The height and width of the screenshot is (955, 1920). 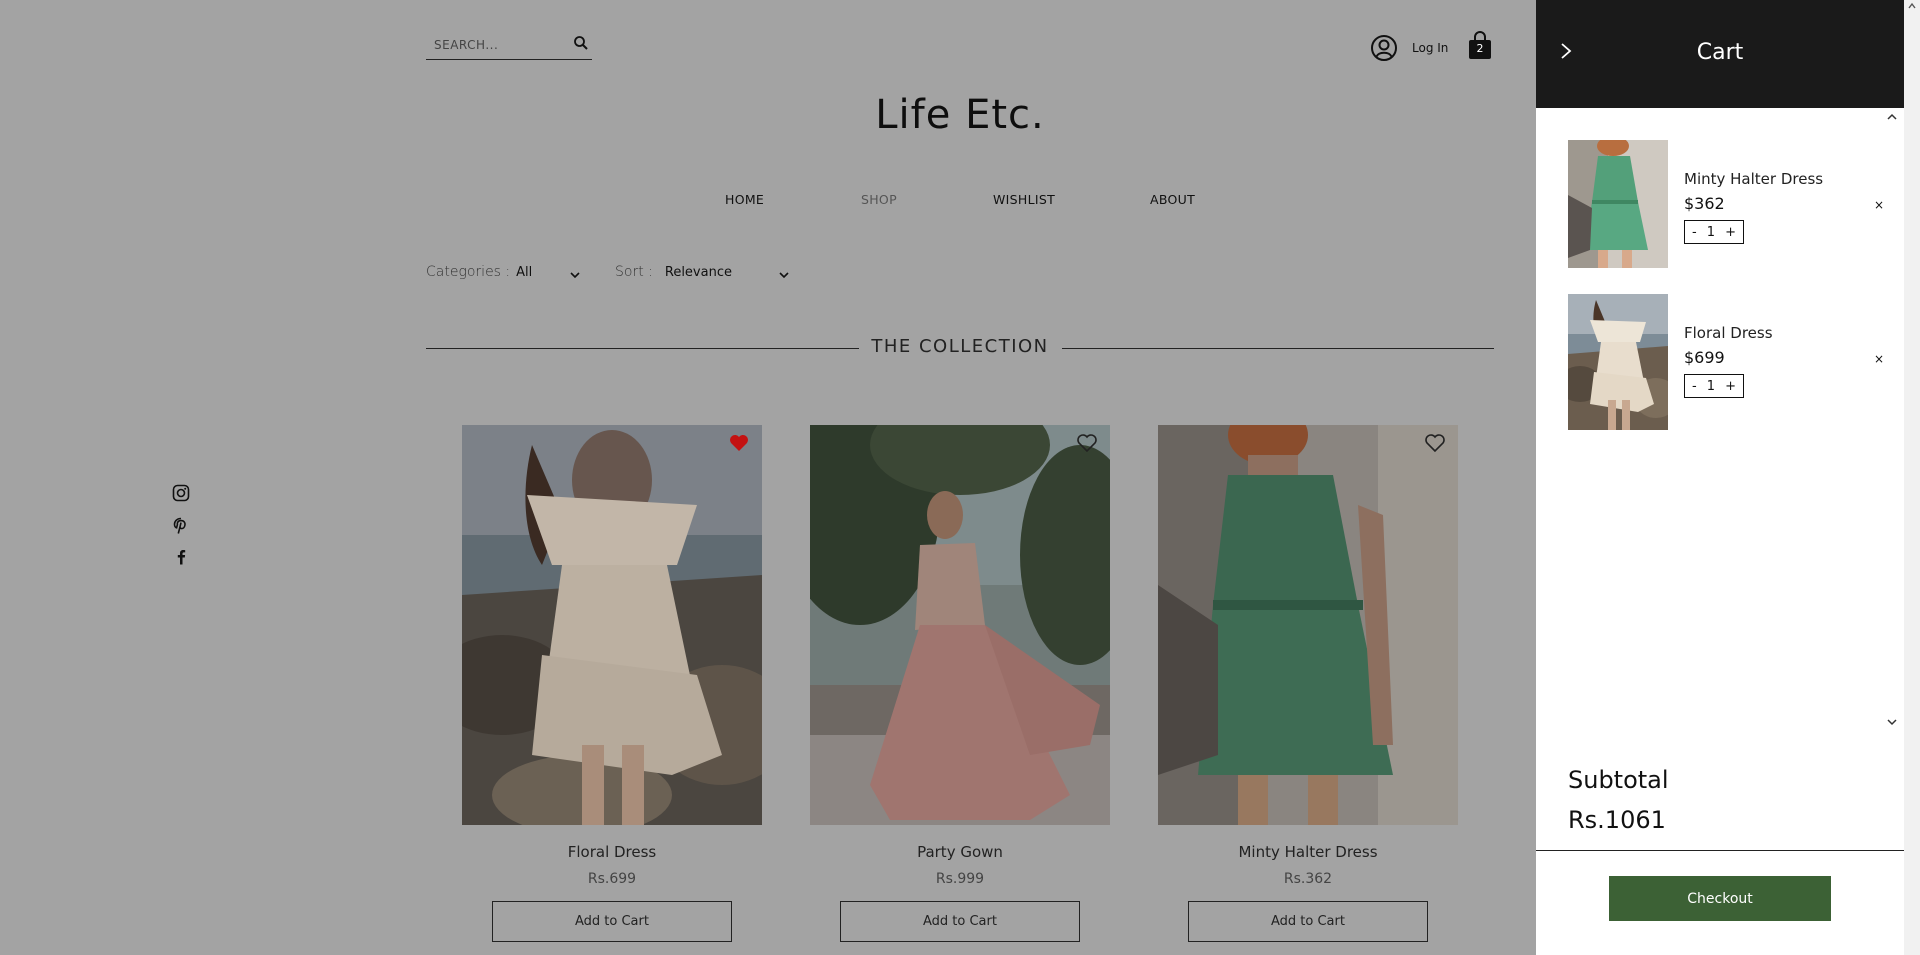 What do you see at coordinates (960, 852) in the screenshot?
I see `product-name: Party Gown` at bounding box center [960, 852].